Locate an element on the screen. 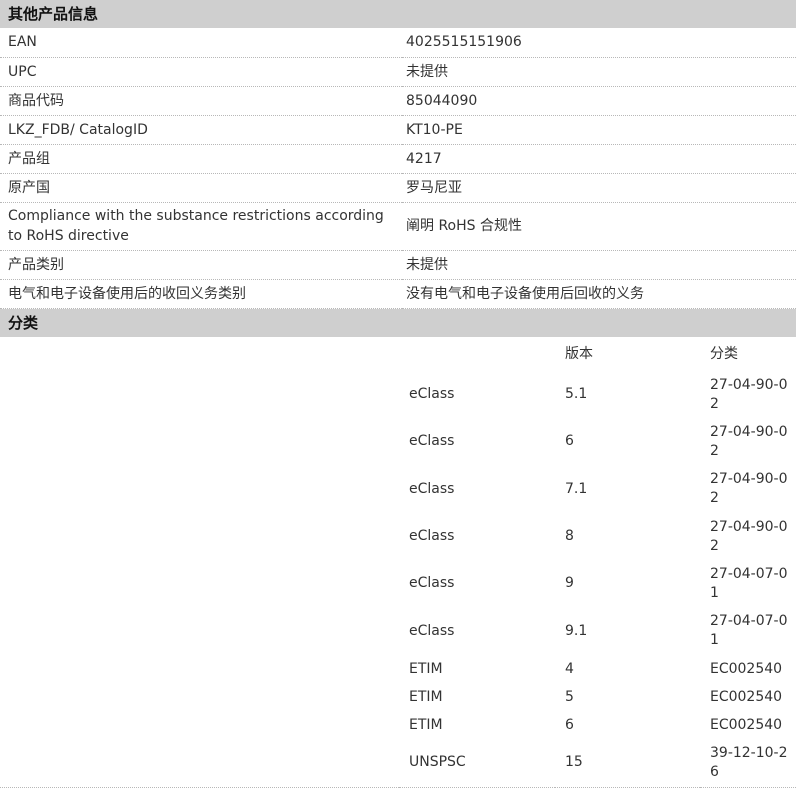  info-row-upc: UPC 未提供 is located at coordinates (398, 72).